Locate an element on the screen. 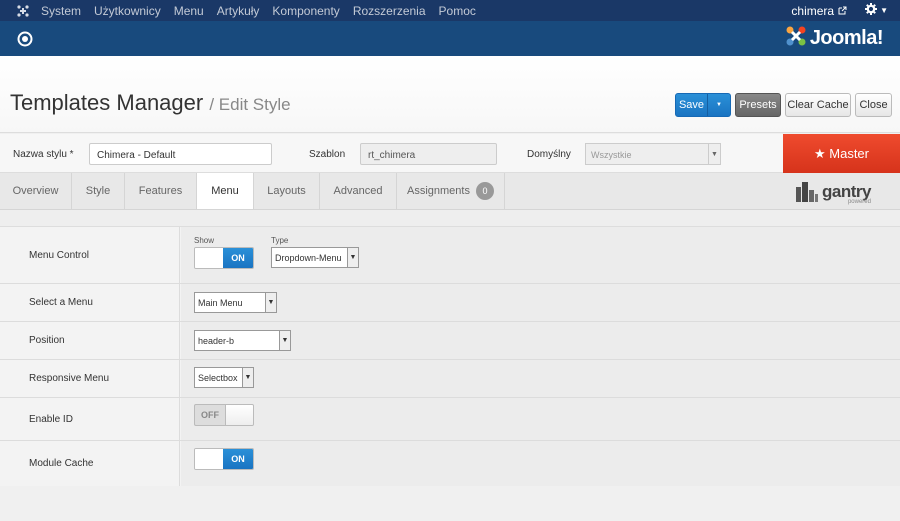  tab-label: Style is located at coordinates (98, 191).